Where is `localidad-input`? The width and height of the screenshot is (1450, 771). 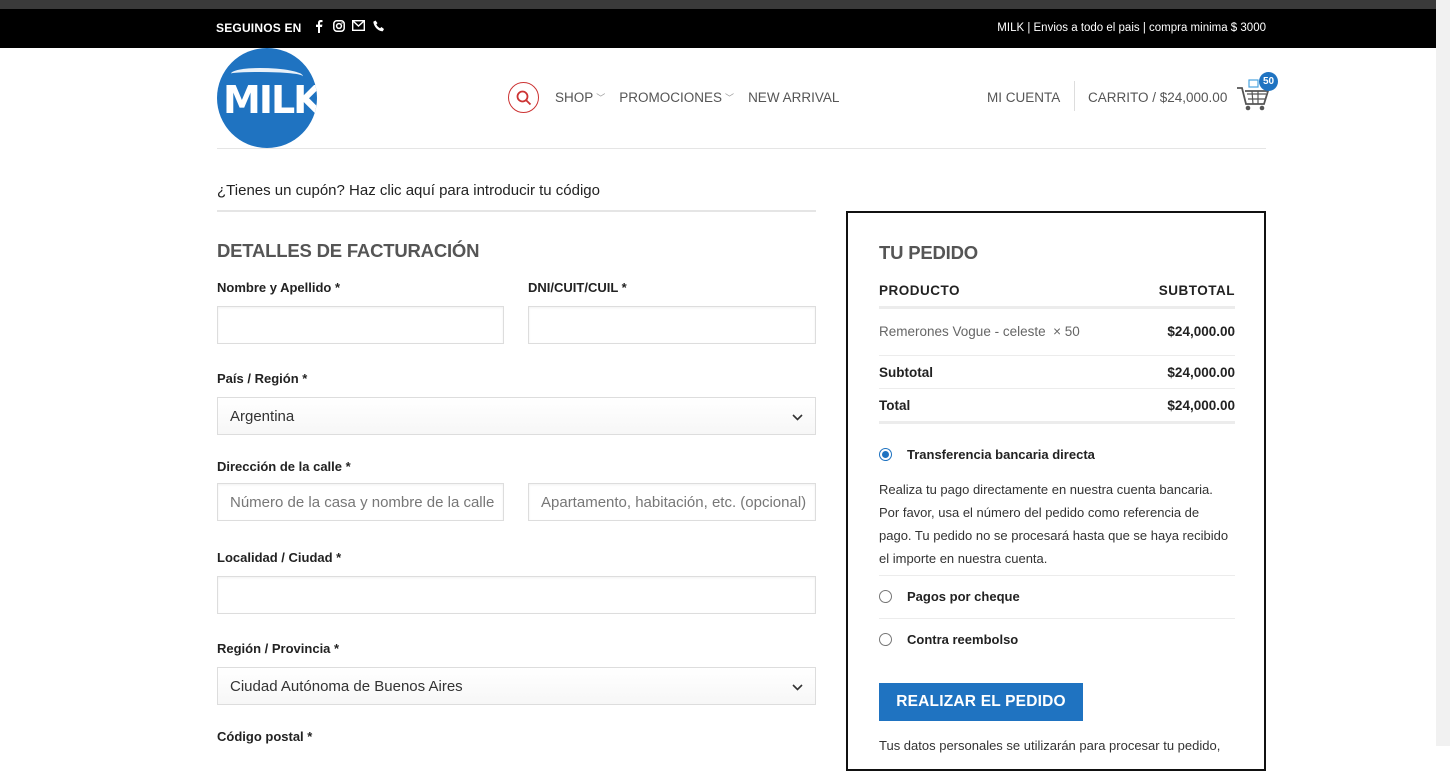
localidad-input is located at coordinates (516, 595).